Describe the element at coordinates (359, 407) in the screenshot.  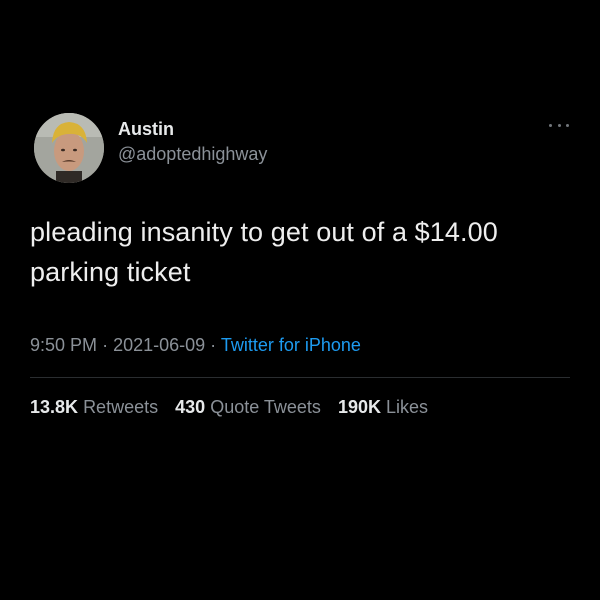
I see `likes-count: 190K` at that location.